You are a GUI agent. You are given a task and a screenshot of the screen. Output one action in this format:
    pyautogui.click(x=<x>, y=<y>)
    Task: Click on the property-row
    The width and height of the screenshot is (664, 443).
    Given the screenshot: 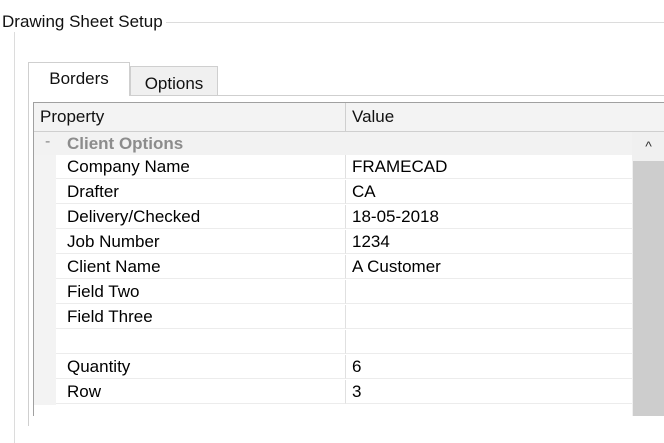 What is the action you would take?
    pyautogui.click(x=333, y=342)
    